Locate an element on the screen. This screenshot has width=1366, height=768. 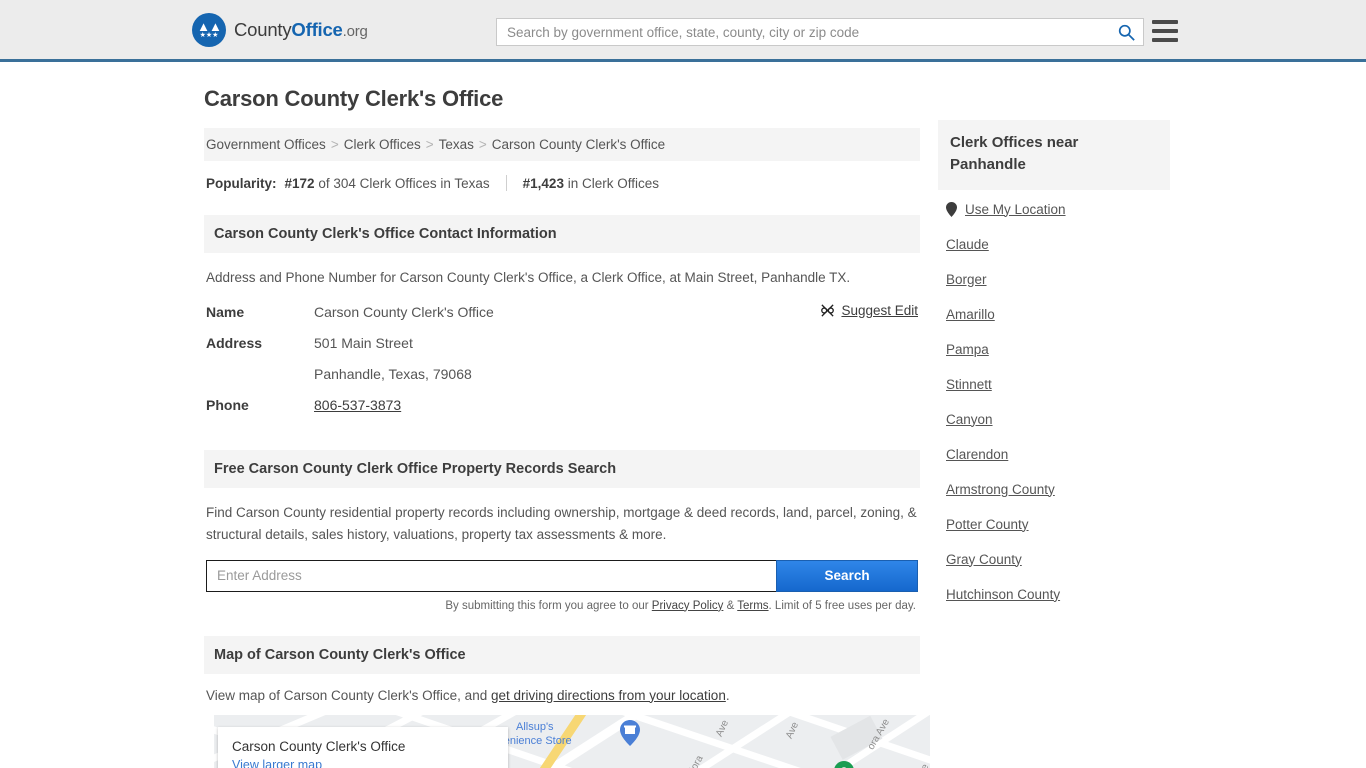
popularity-label: Popularity: is located at coordinates (241, 183).